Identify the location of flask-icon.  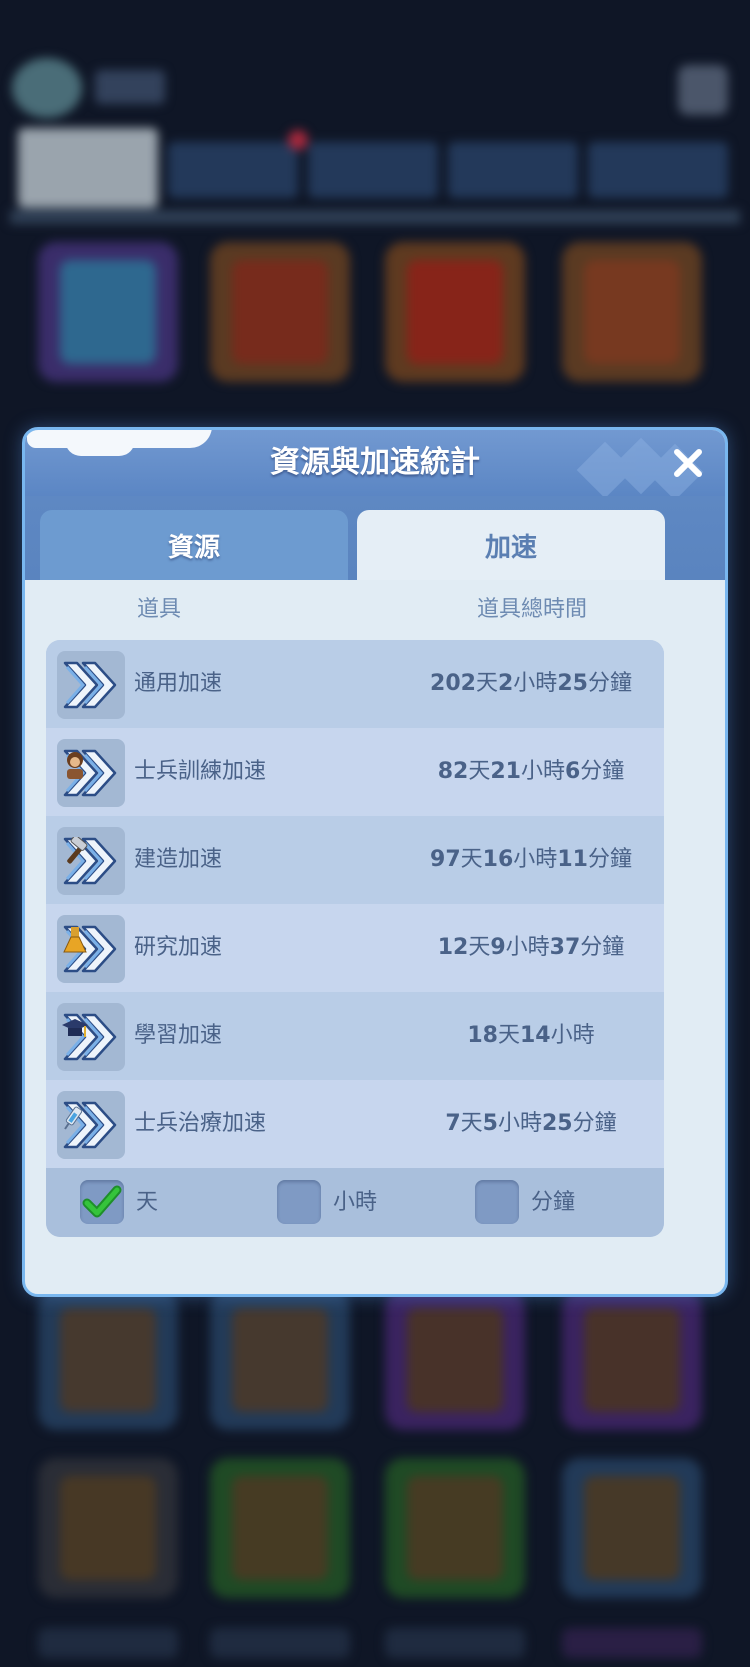
(75, 940).